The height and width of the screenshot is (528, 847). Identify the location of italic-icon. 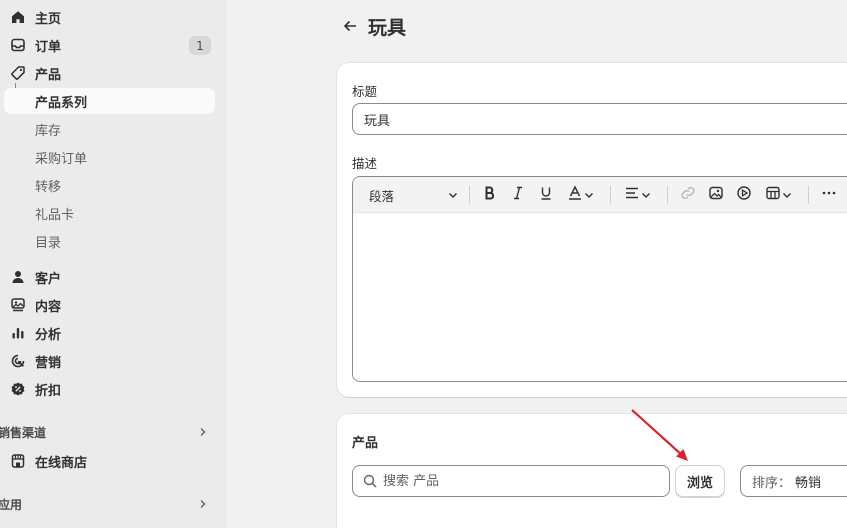
(518, 195).